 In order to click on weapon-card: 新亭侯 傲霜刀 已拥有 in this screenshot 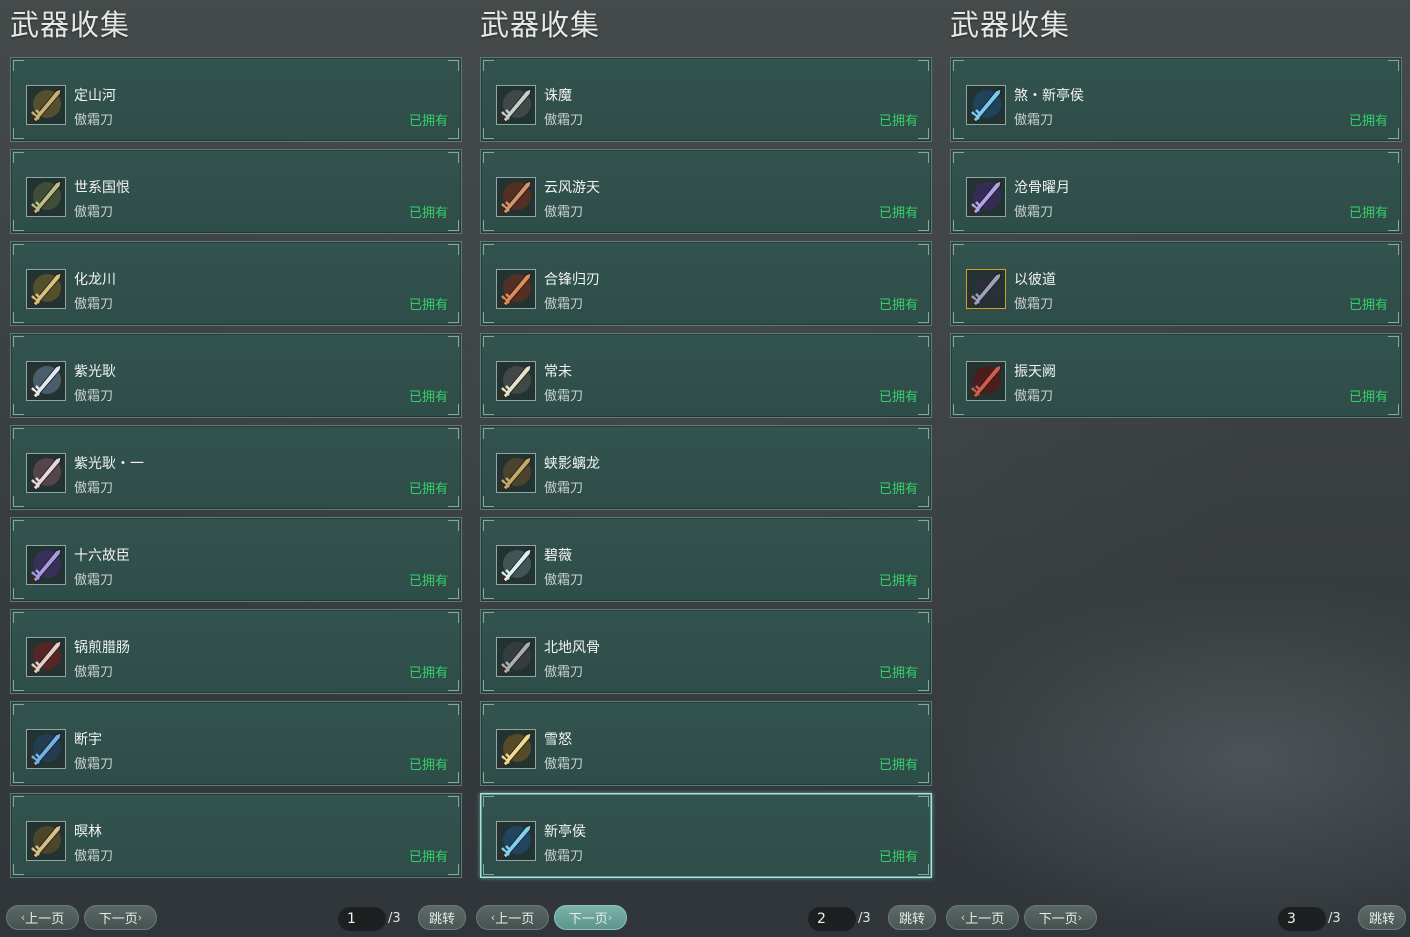, I will do `click(706, 835)`.